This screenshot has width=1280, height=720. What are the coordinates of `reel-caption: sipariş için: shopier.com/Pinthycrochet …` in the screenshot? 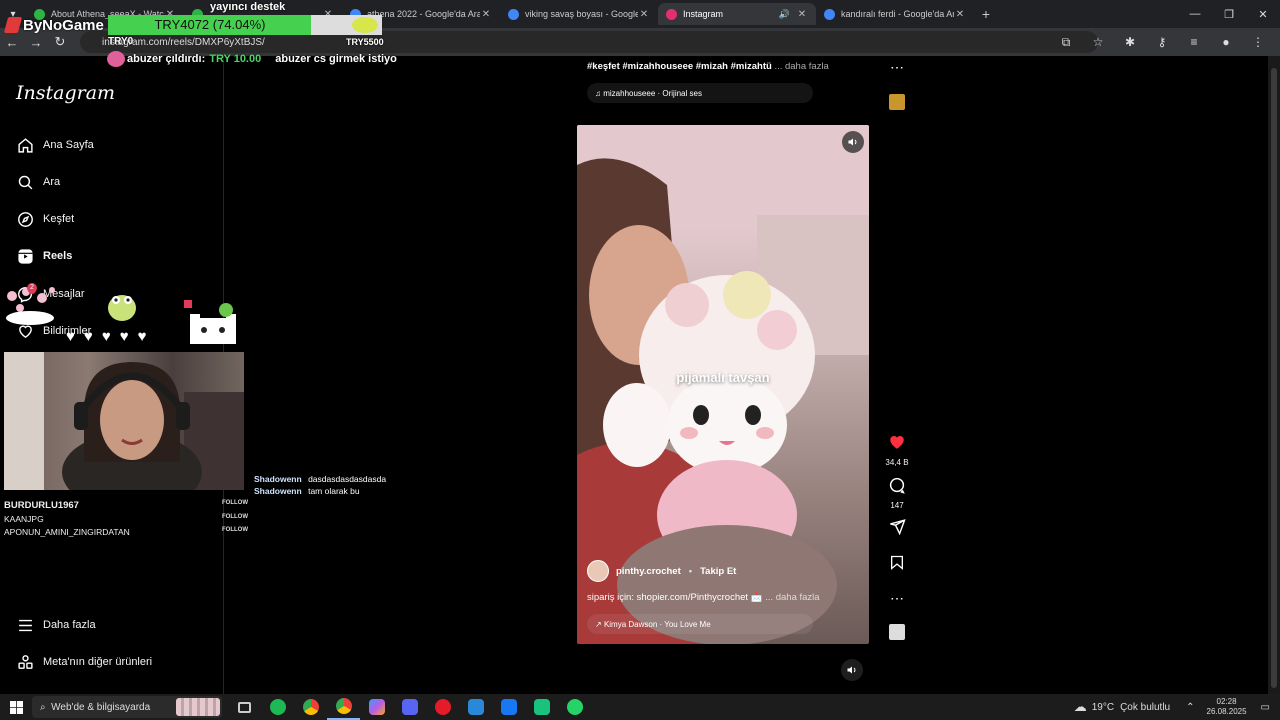 It's located at (703, 597).